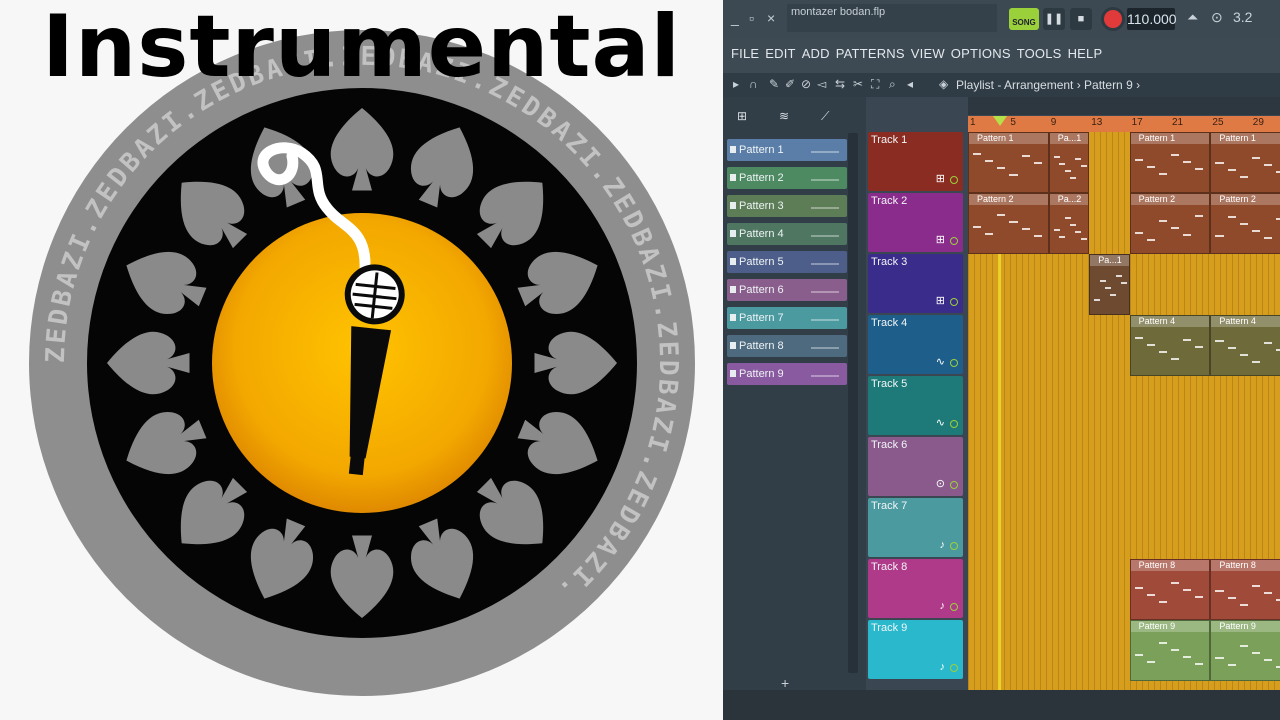 The image size is (1280, 720). What do you see at coordinates (742, 116) in the screenshot?
I see `piano-icon: ⊞` at bounding box center [742, 116].